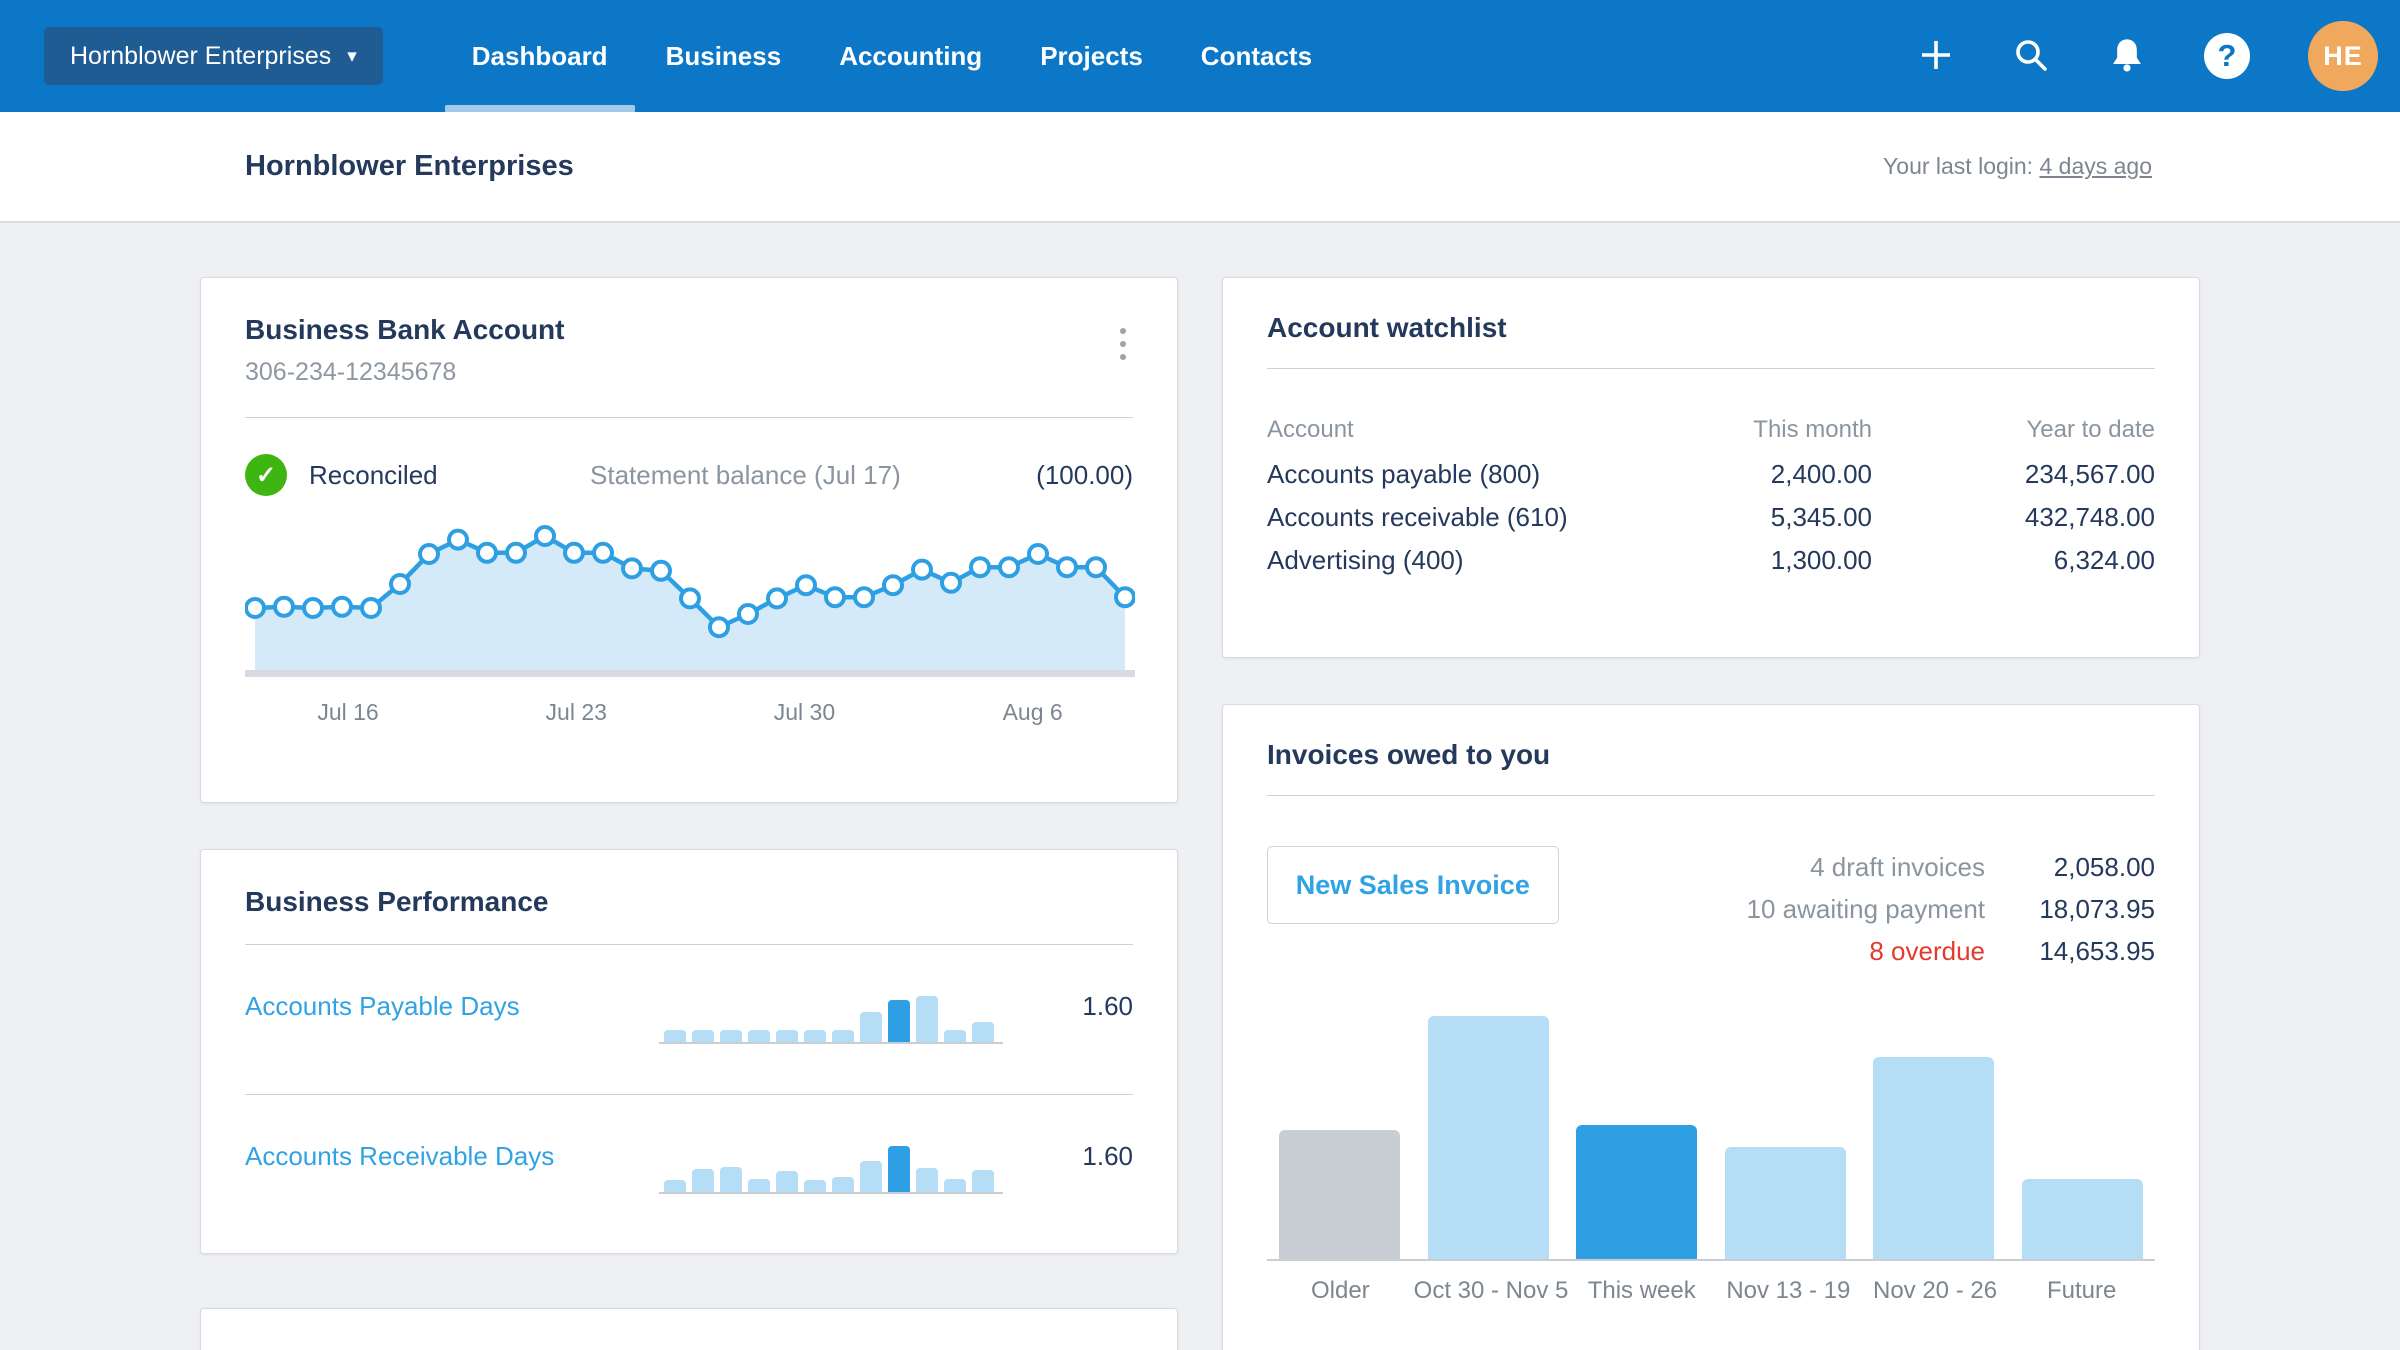 Image resolution: width=2400 pixels, height=1350 pixels. What do you see at coordinates (348, 712) in the screenshot?
I see `x-tick: Jul 16` at bounding box center [348, 712].